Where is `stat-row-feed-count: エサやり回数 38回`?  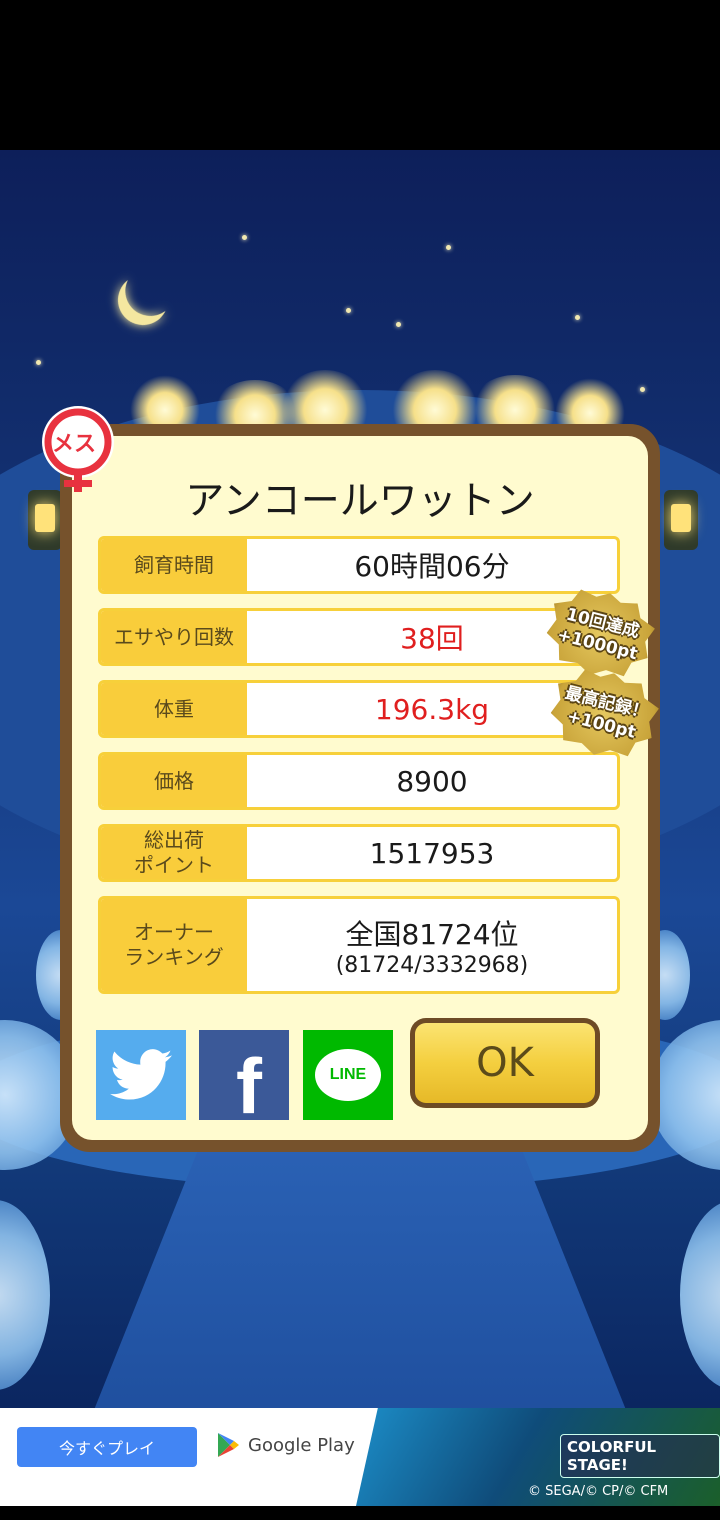 stat-row-feed-count: エサやり回数 38回 is located at coordinates (359, 637).